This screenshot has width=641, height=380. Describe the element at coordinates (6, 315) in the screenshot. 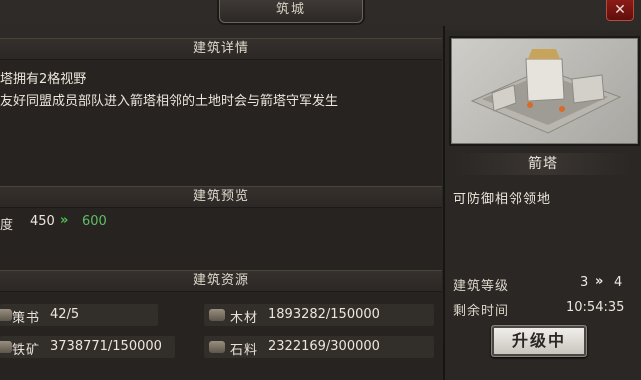

I see `book-icon` at that location.